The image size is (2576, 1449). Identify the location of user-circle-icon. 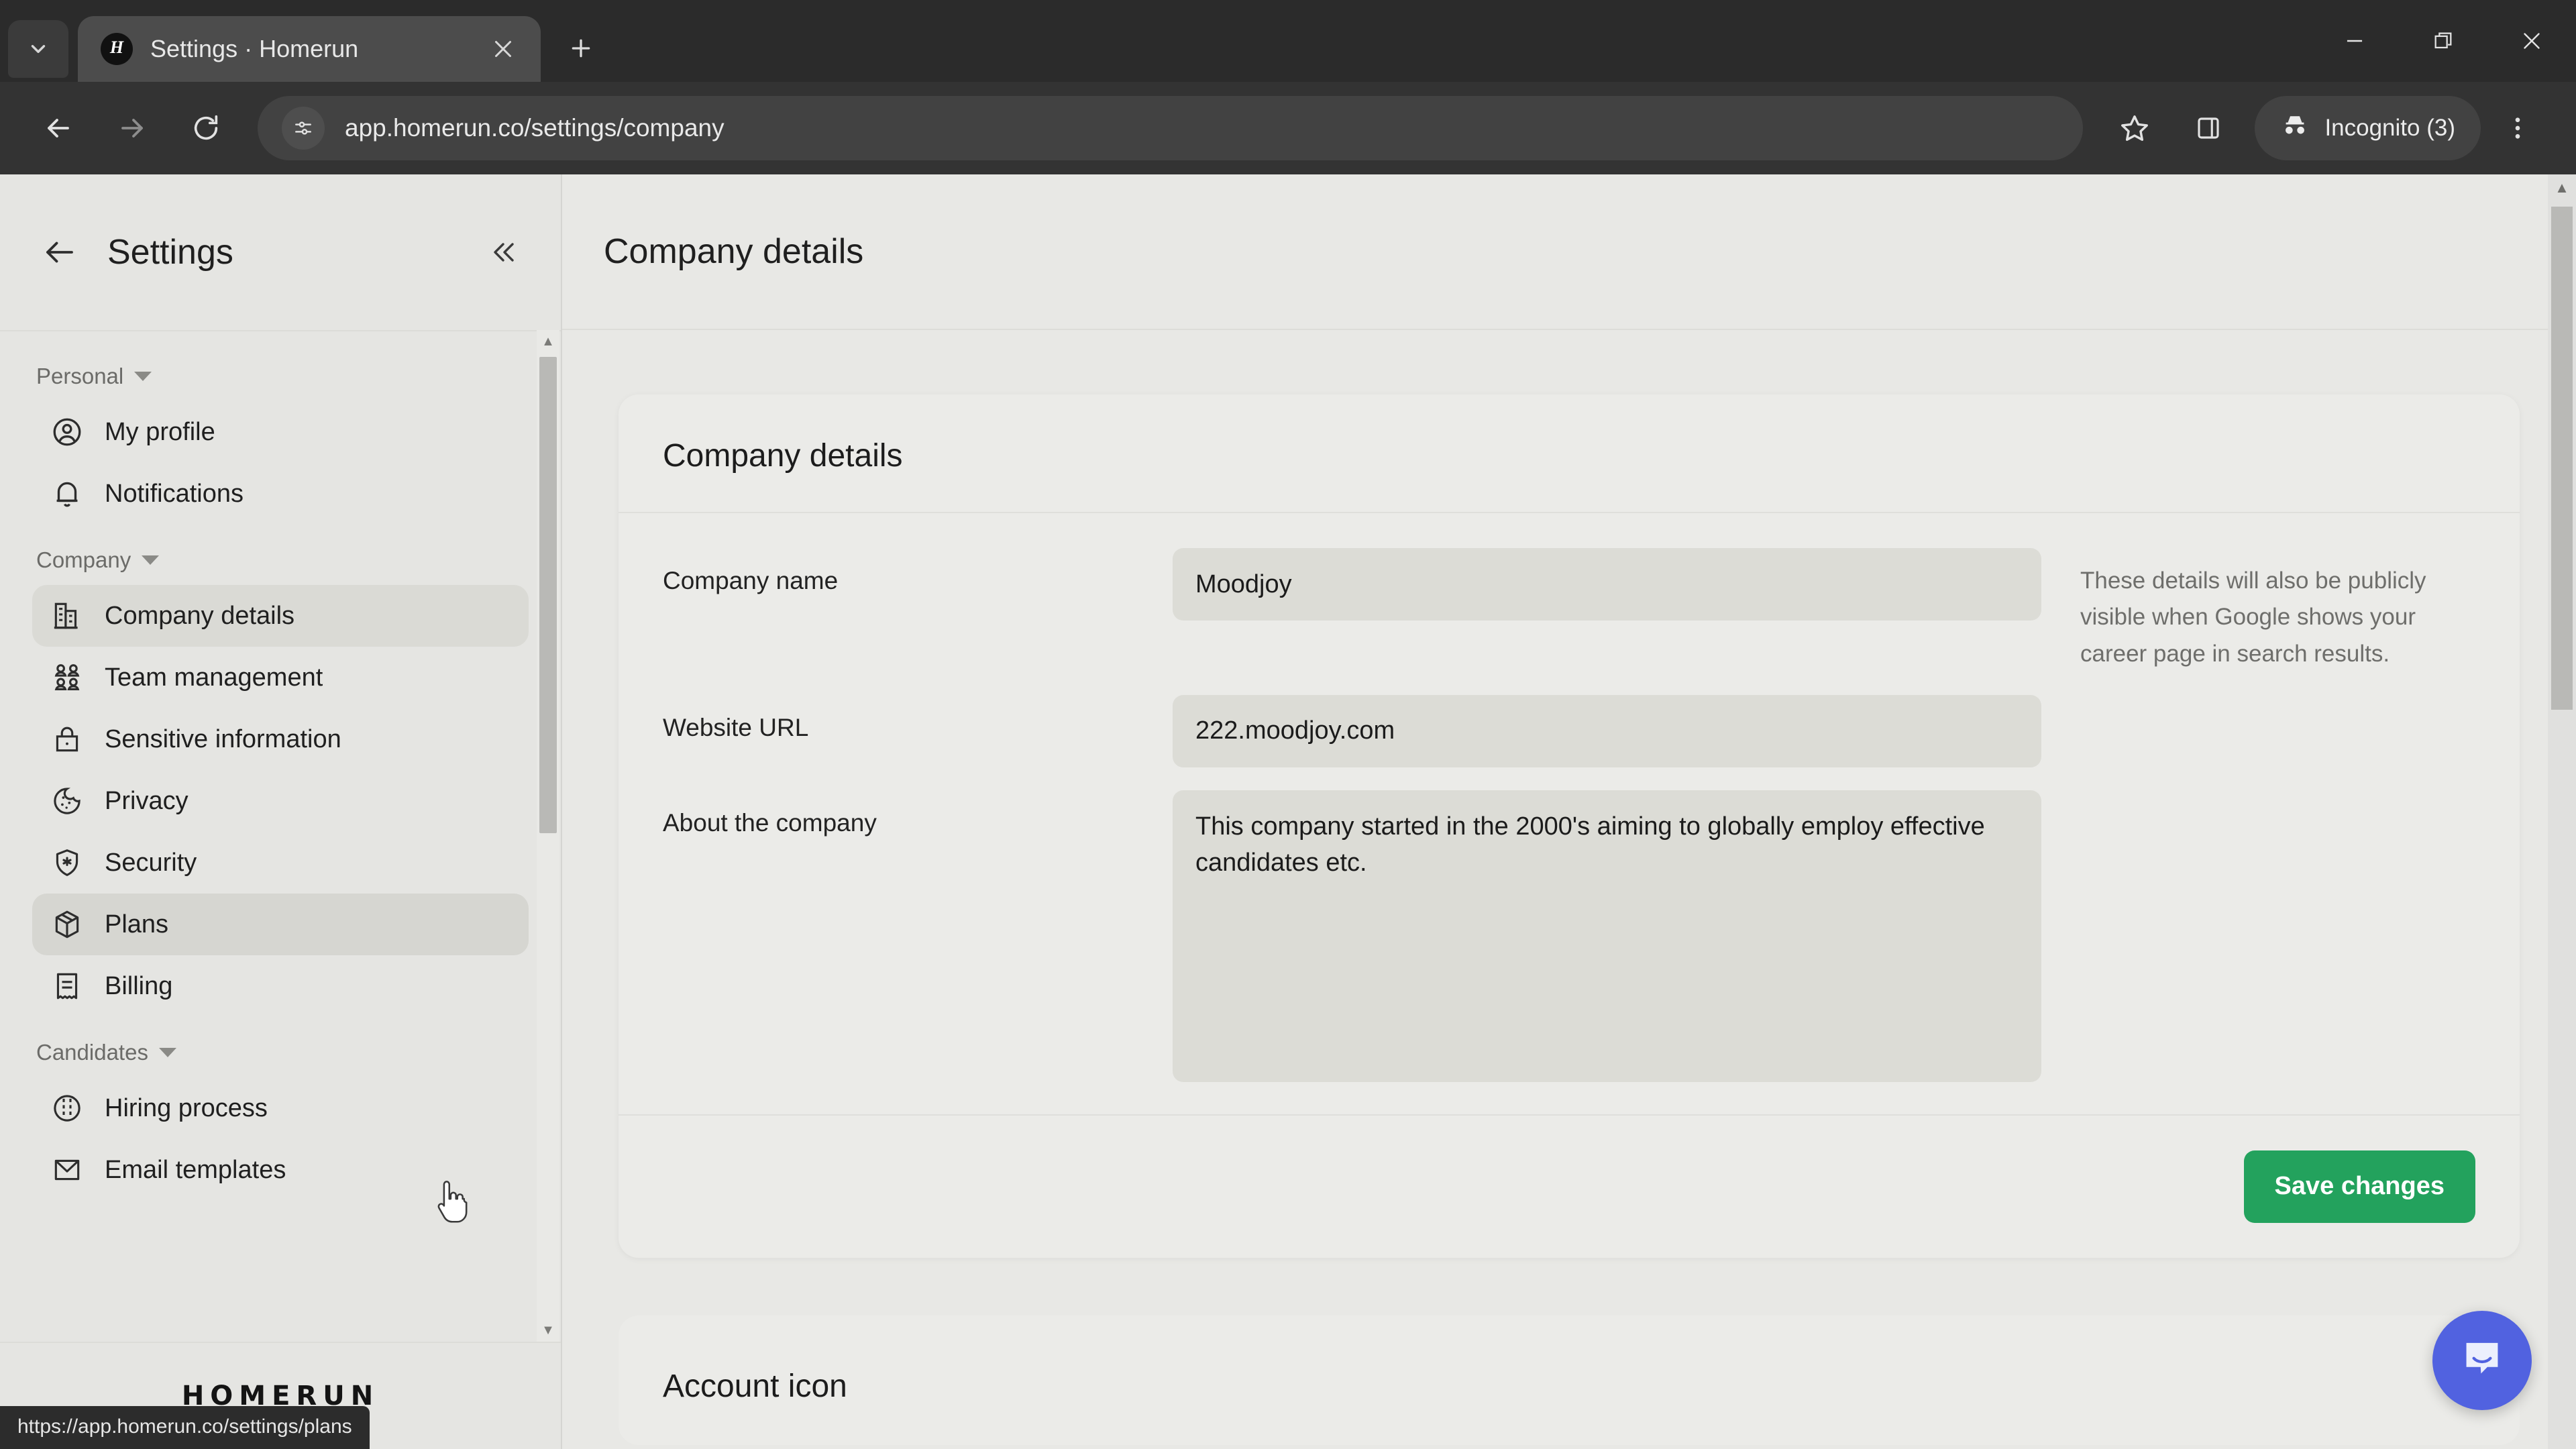
(67, 432).